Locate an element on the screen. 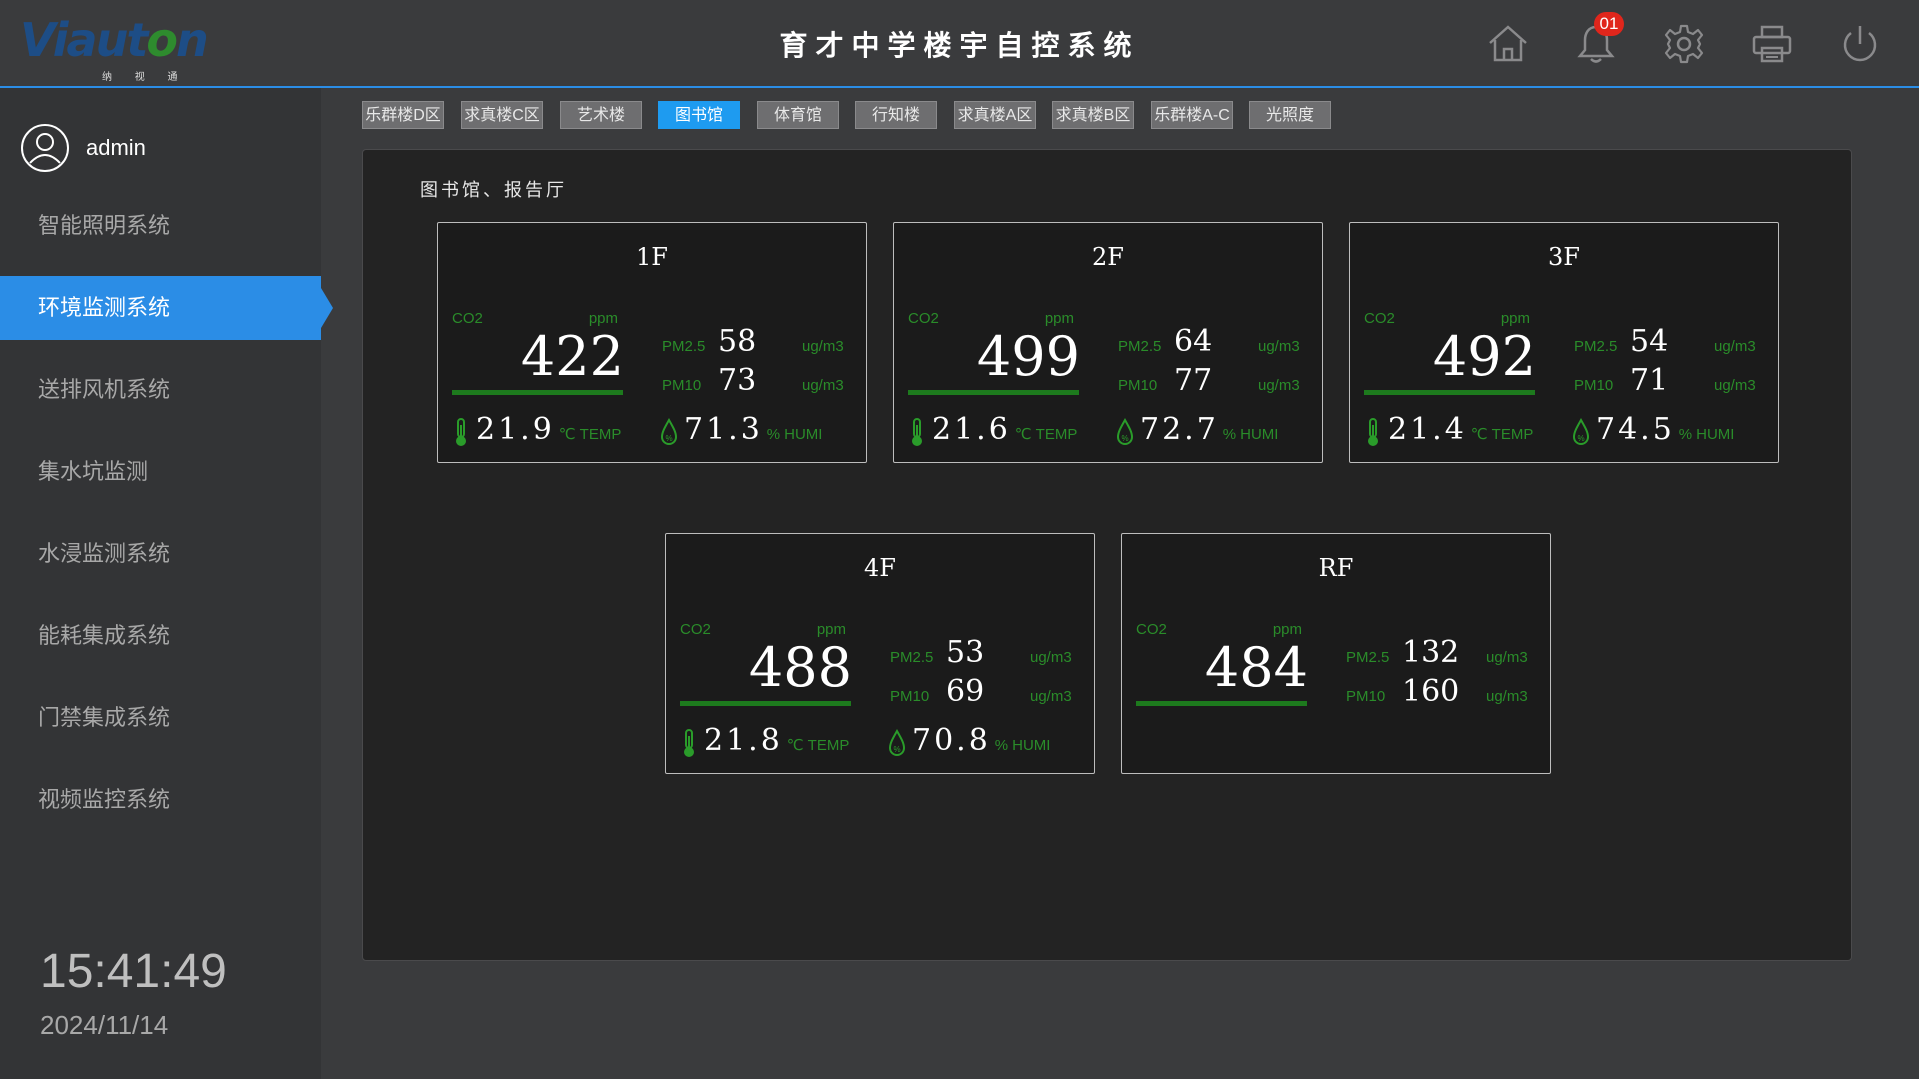 The height and width of the screenshot is (1079, 1919). top-header: Viauton 纳 视 通 育才中学楼宇自控系统 01 is located at coordinates (959, 44).